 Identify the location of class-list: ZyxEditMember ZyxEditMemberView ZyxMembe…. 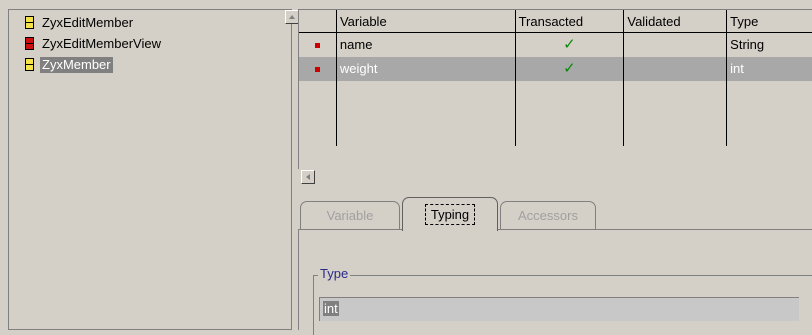
(150, 42).